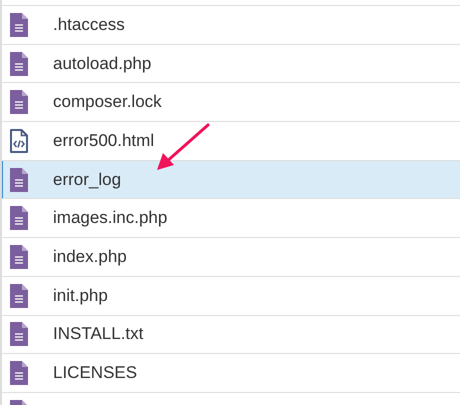  I want to click on file-row: error_log, so click(231, 180).